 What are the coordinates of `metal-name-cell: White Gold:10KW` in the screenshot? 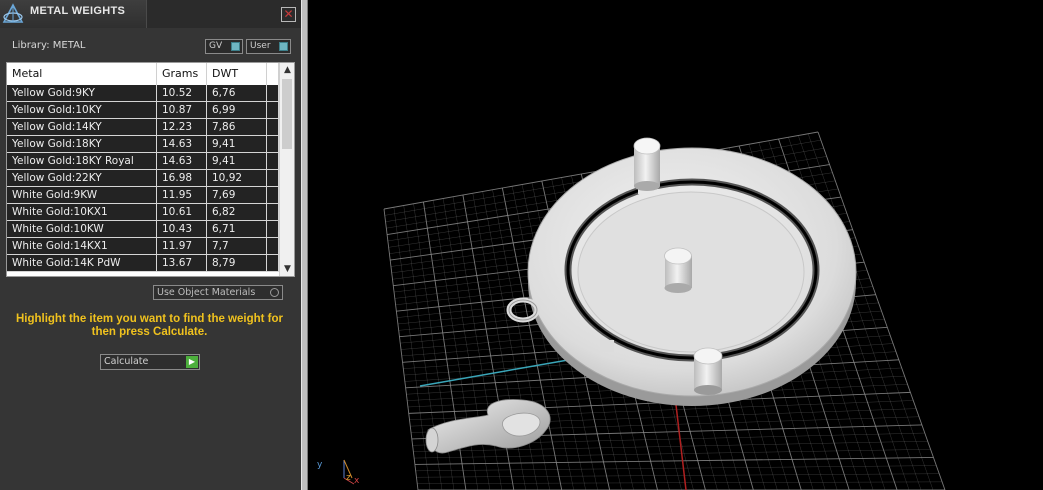 It's located at (82, 229).